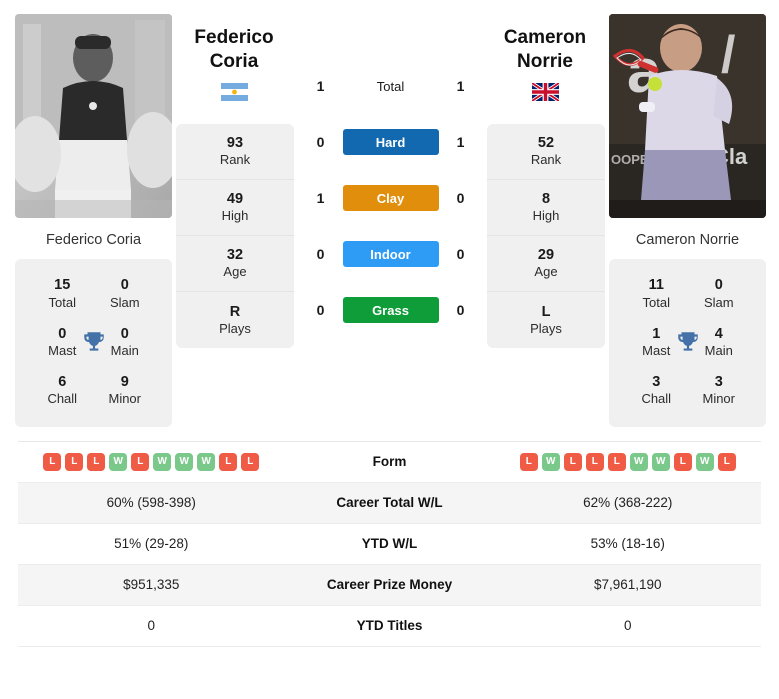  I want to click on right-age-label: Age, so click(546, 272).